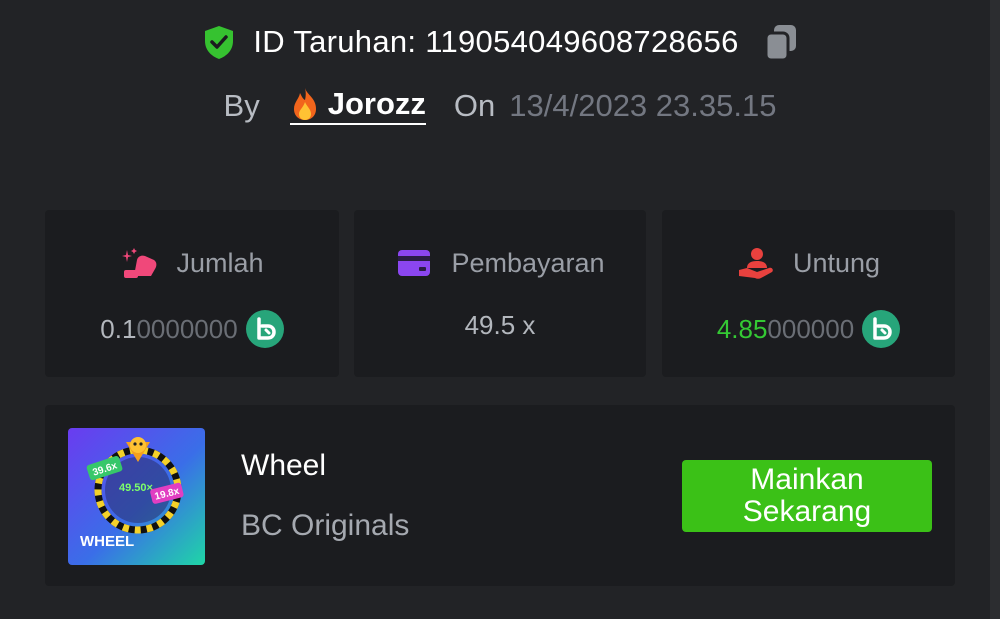  What do you see at coordinates (414, 263) in the screenshot?
I see `card-icon` at bounding box center [414, 263].